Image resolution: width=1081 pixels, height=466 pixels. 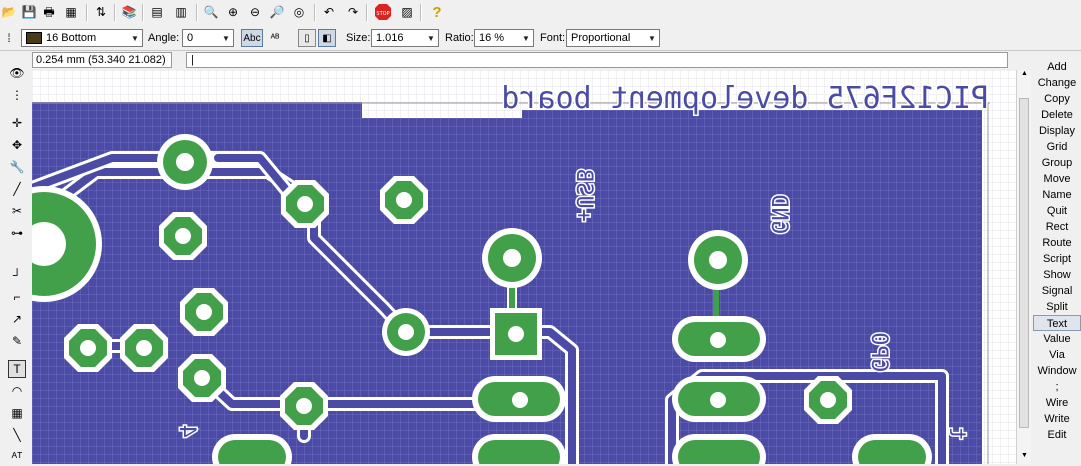 What do you see at coordinates (597, 60) in the screenshot?
I see `command-input: |` at bounding box center [597, 60].